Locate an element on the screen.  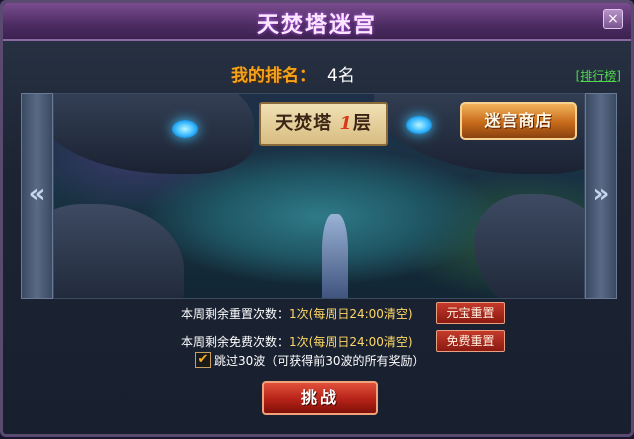
free-reset-label: 本周剩余免费次数： is located at coordinates (235, 342).